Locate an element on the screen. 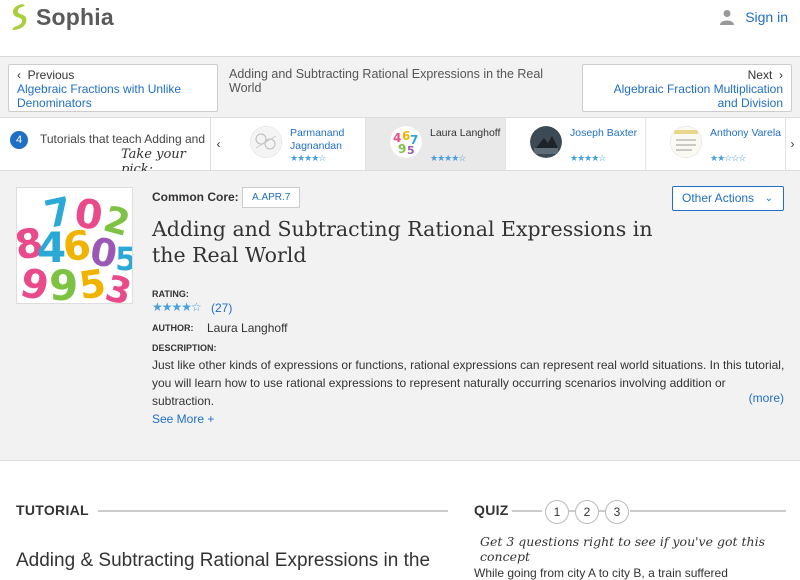  next-label: Next is located at coordinates (760, 75).